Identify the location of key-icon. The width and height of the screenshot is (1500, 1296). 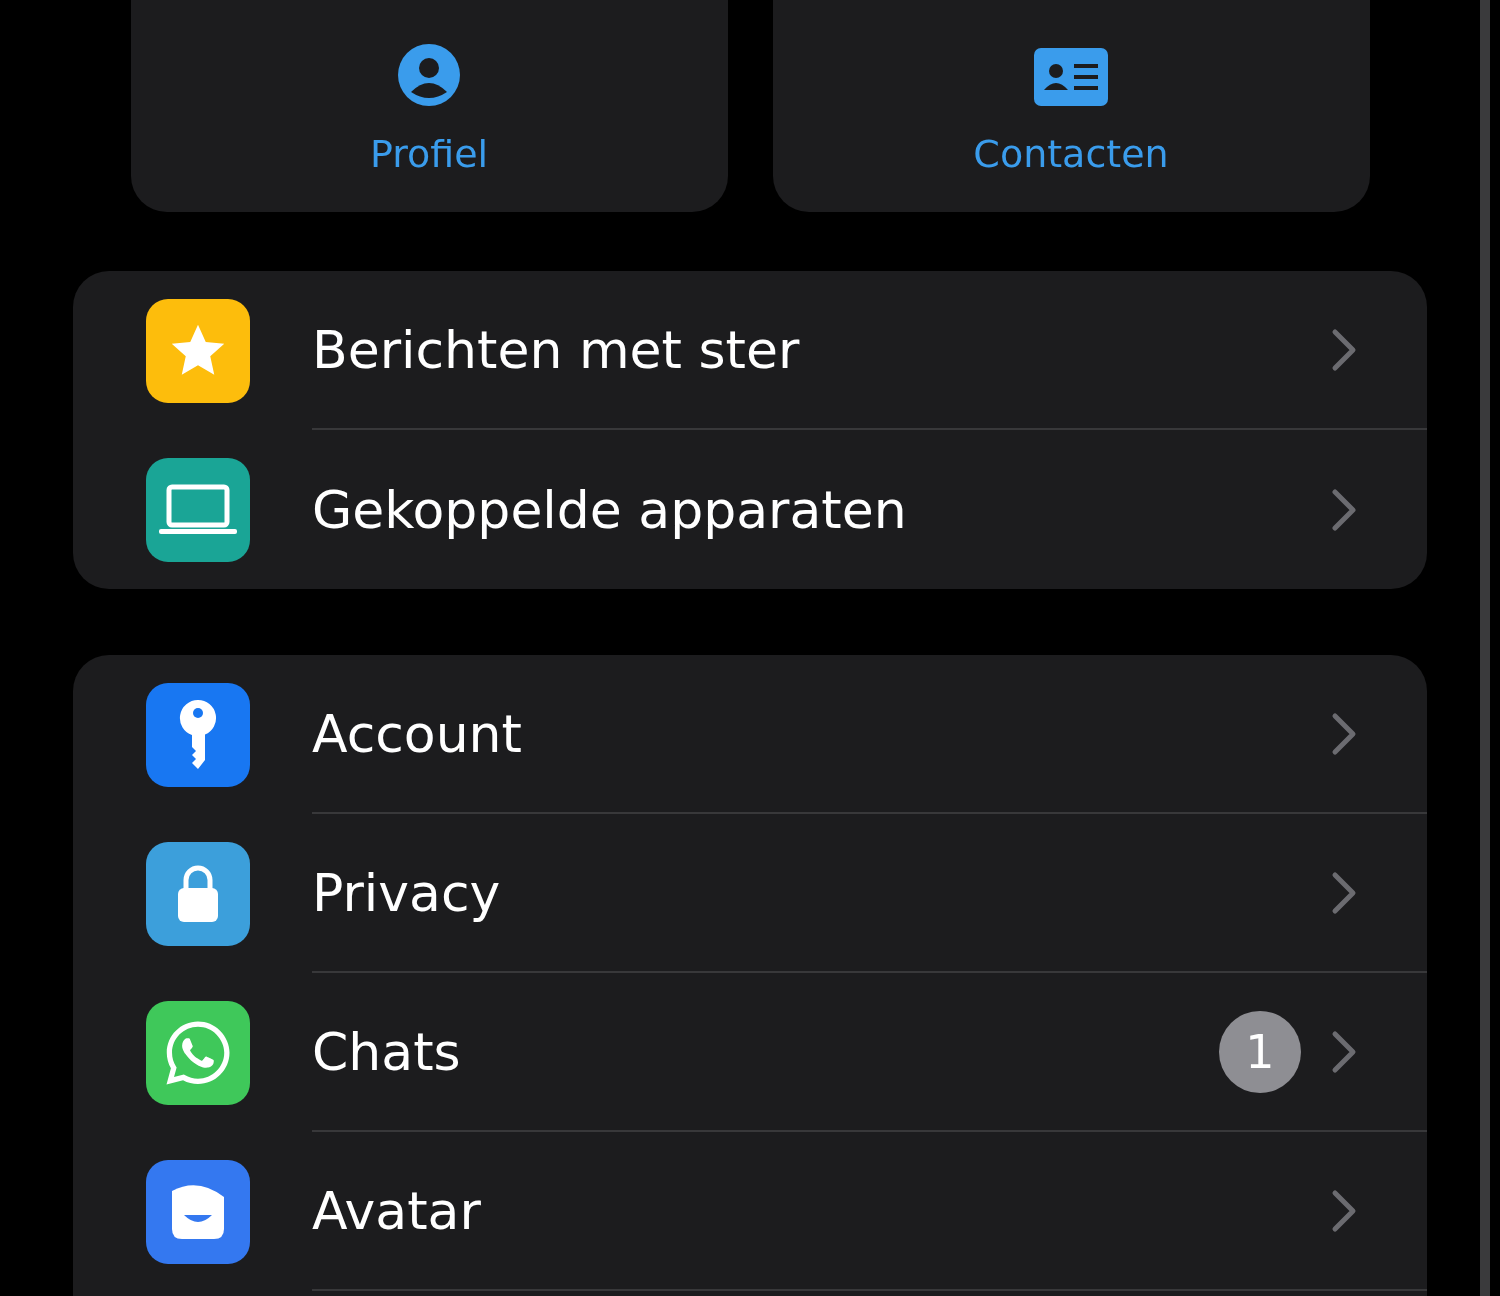
(198, 734).